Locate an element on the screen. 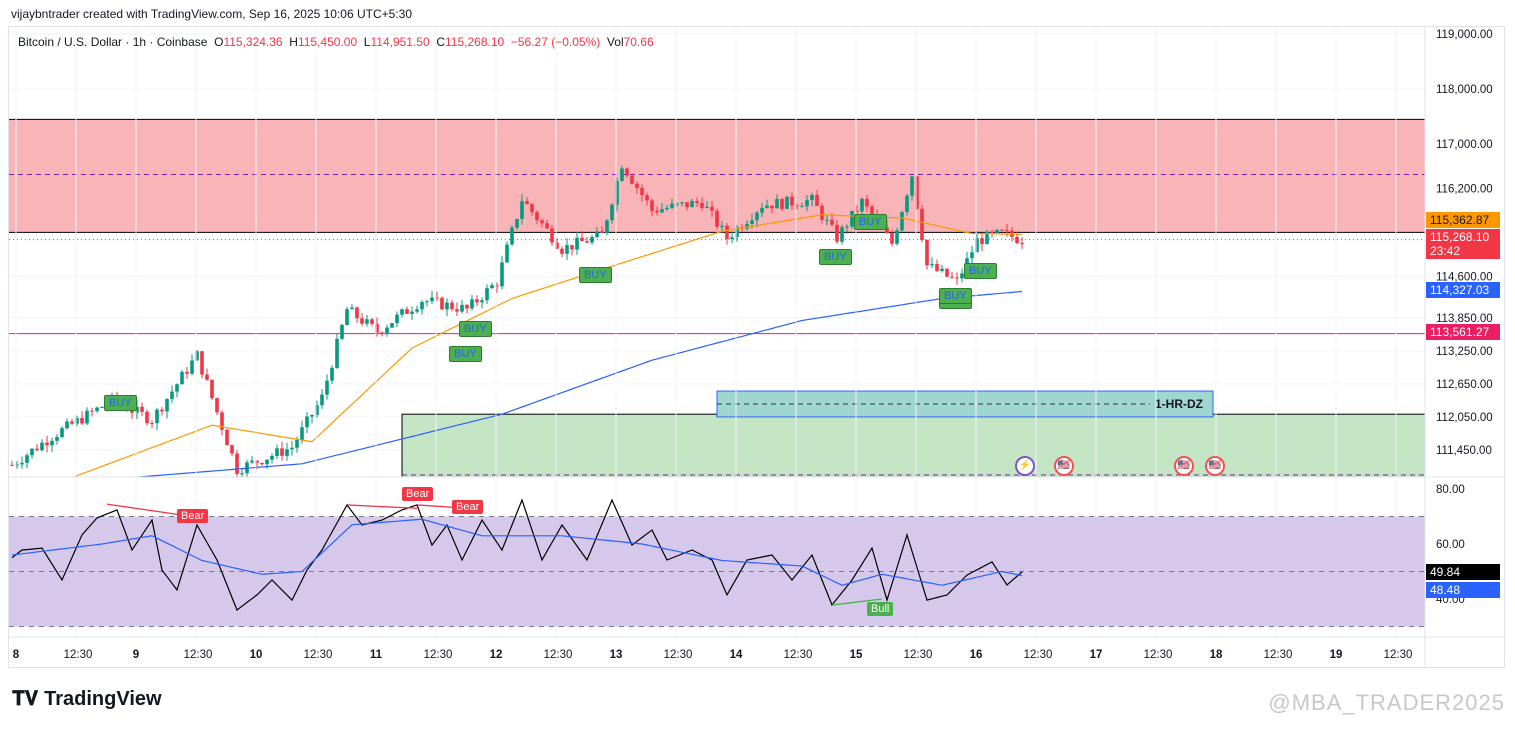 The height and width of the screenshot is (729, 1515). rsi-axis-label: 60.00 is located at coordinates (1450, 545).